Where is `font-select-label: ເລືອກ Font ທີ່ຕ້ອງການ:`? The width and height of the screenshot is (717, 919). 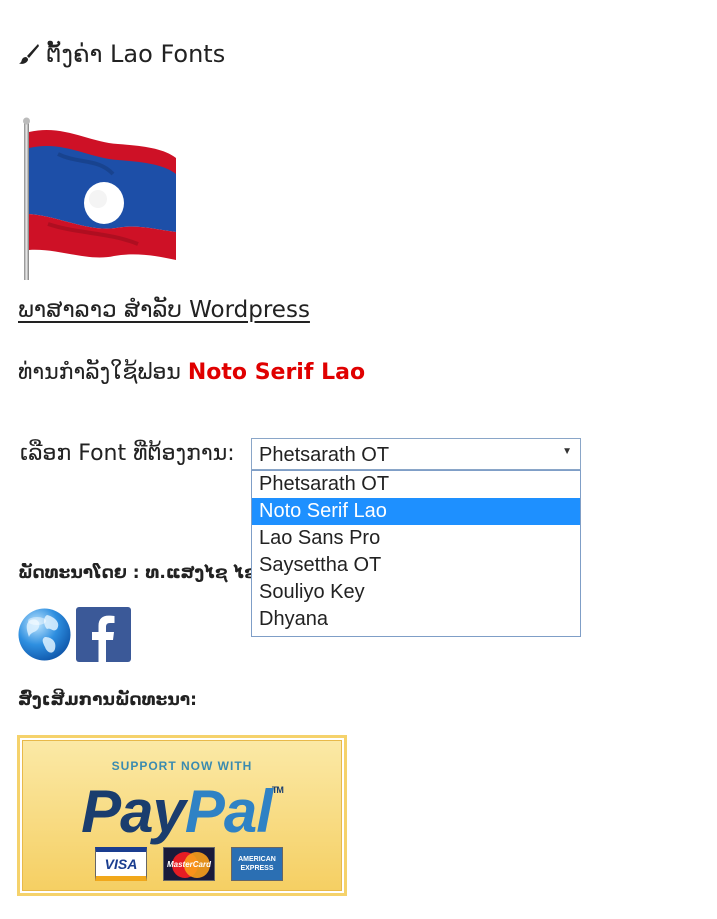 font-select-label: ເລືອກ Font ທີ່ຕ້ອງການ: is located at coordinates (127, 453).